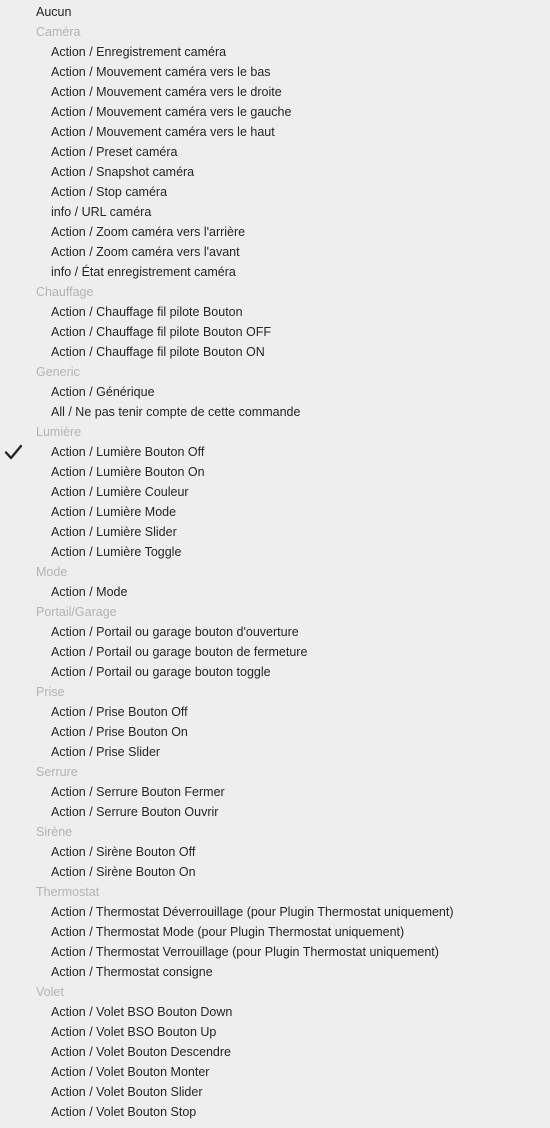  I want to click on option-group-label: Volet, so click(50, 992).